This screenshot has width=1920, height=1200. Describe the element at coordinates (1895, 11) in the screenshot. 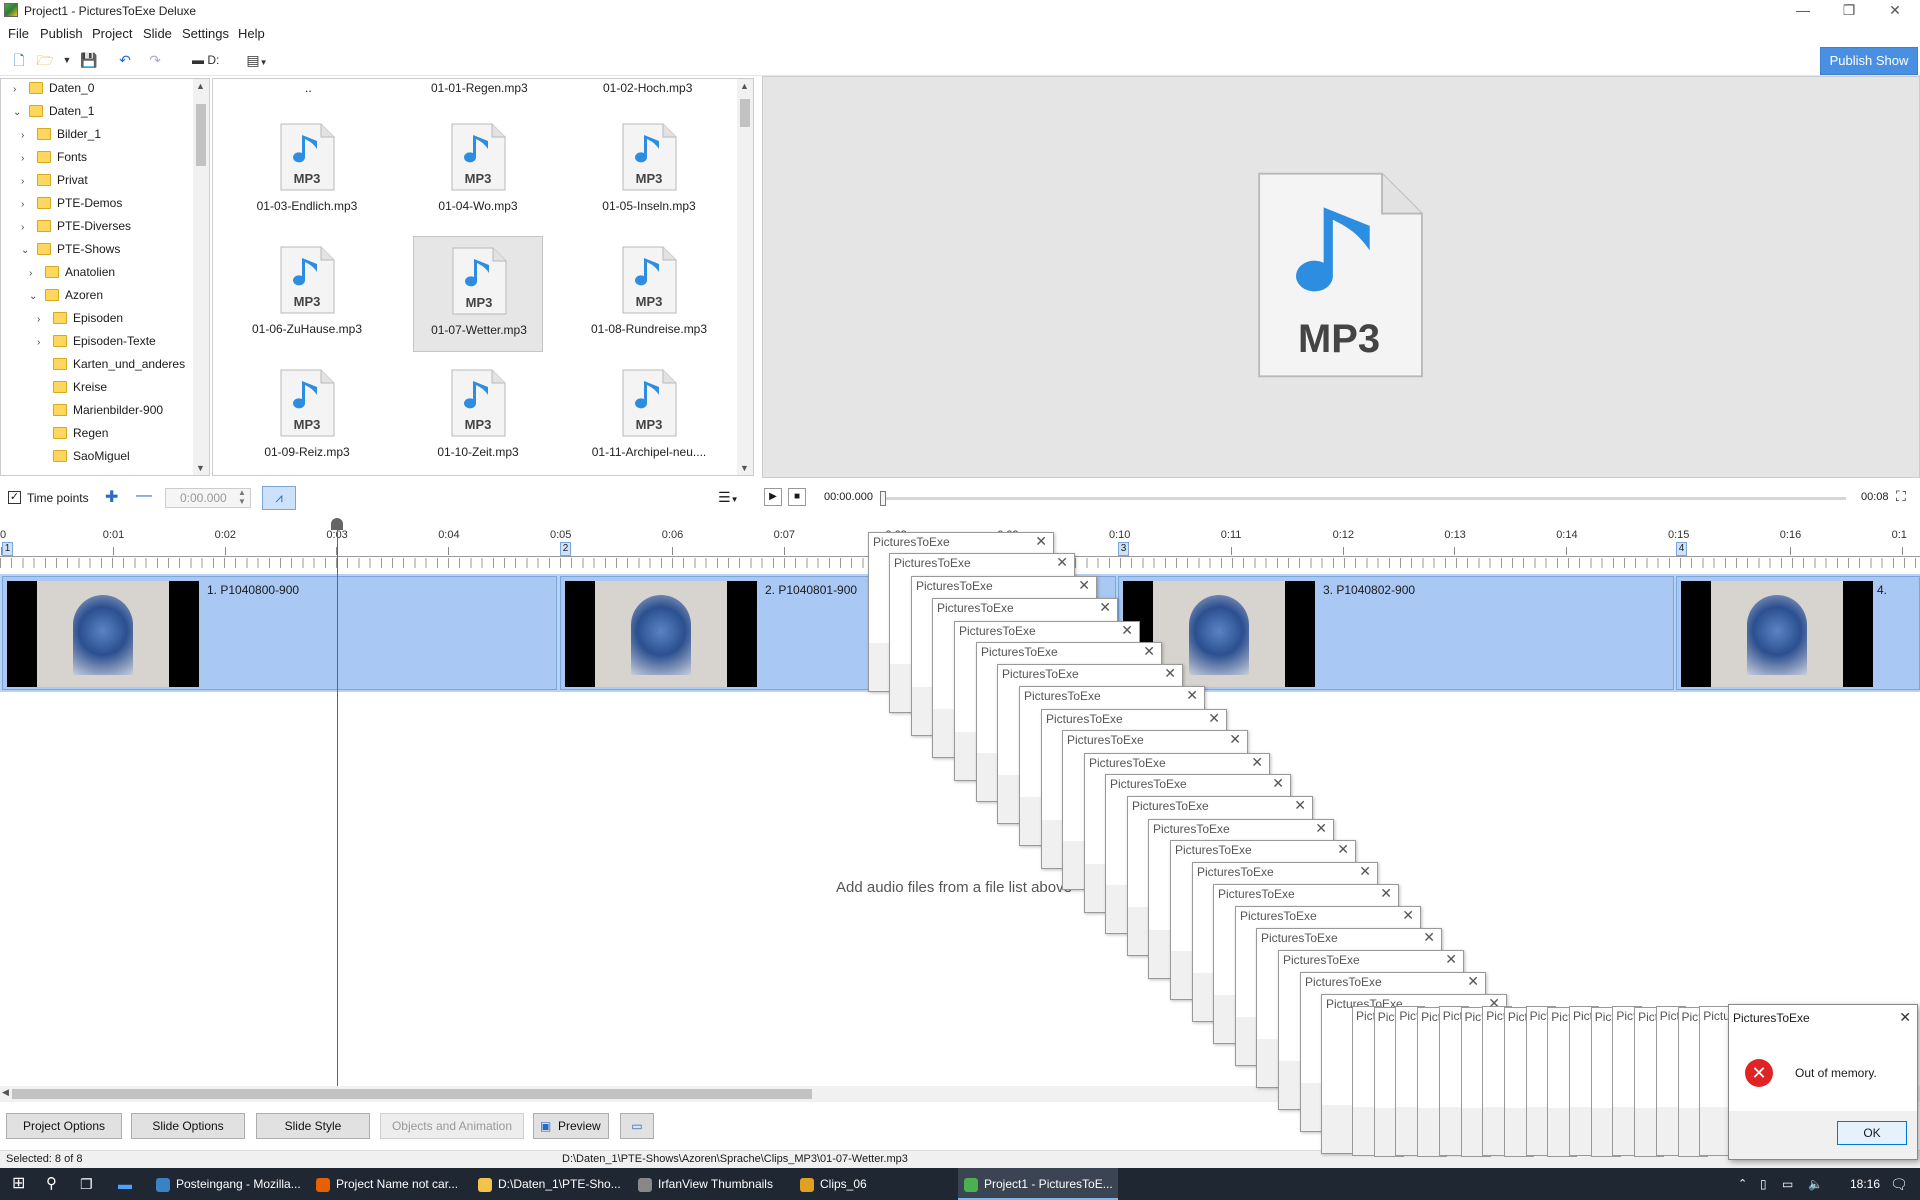

I see `close-button: ✕` at that location.